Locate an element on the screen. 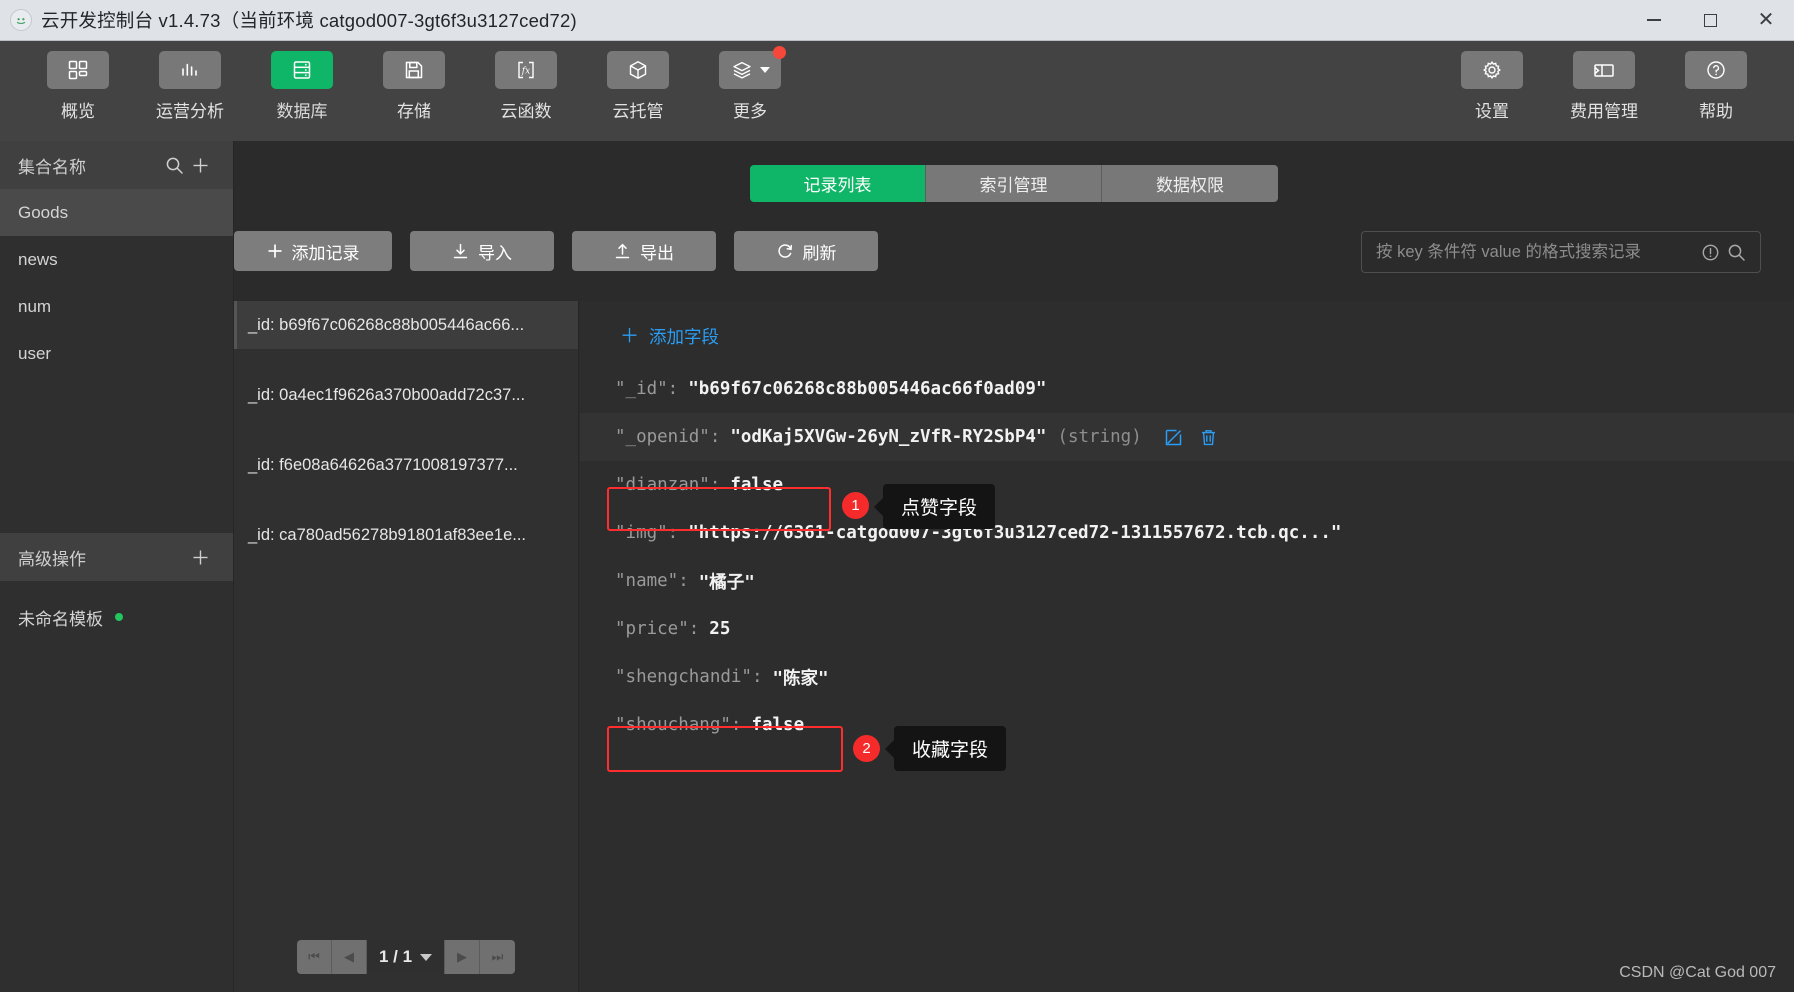 Image resolution: width=1794 pixels, height=992 pixels. close-icon: ✕ is located at coordinates (1766, 20).